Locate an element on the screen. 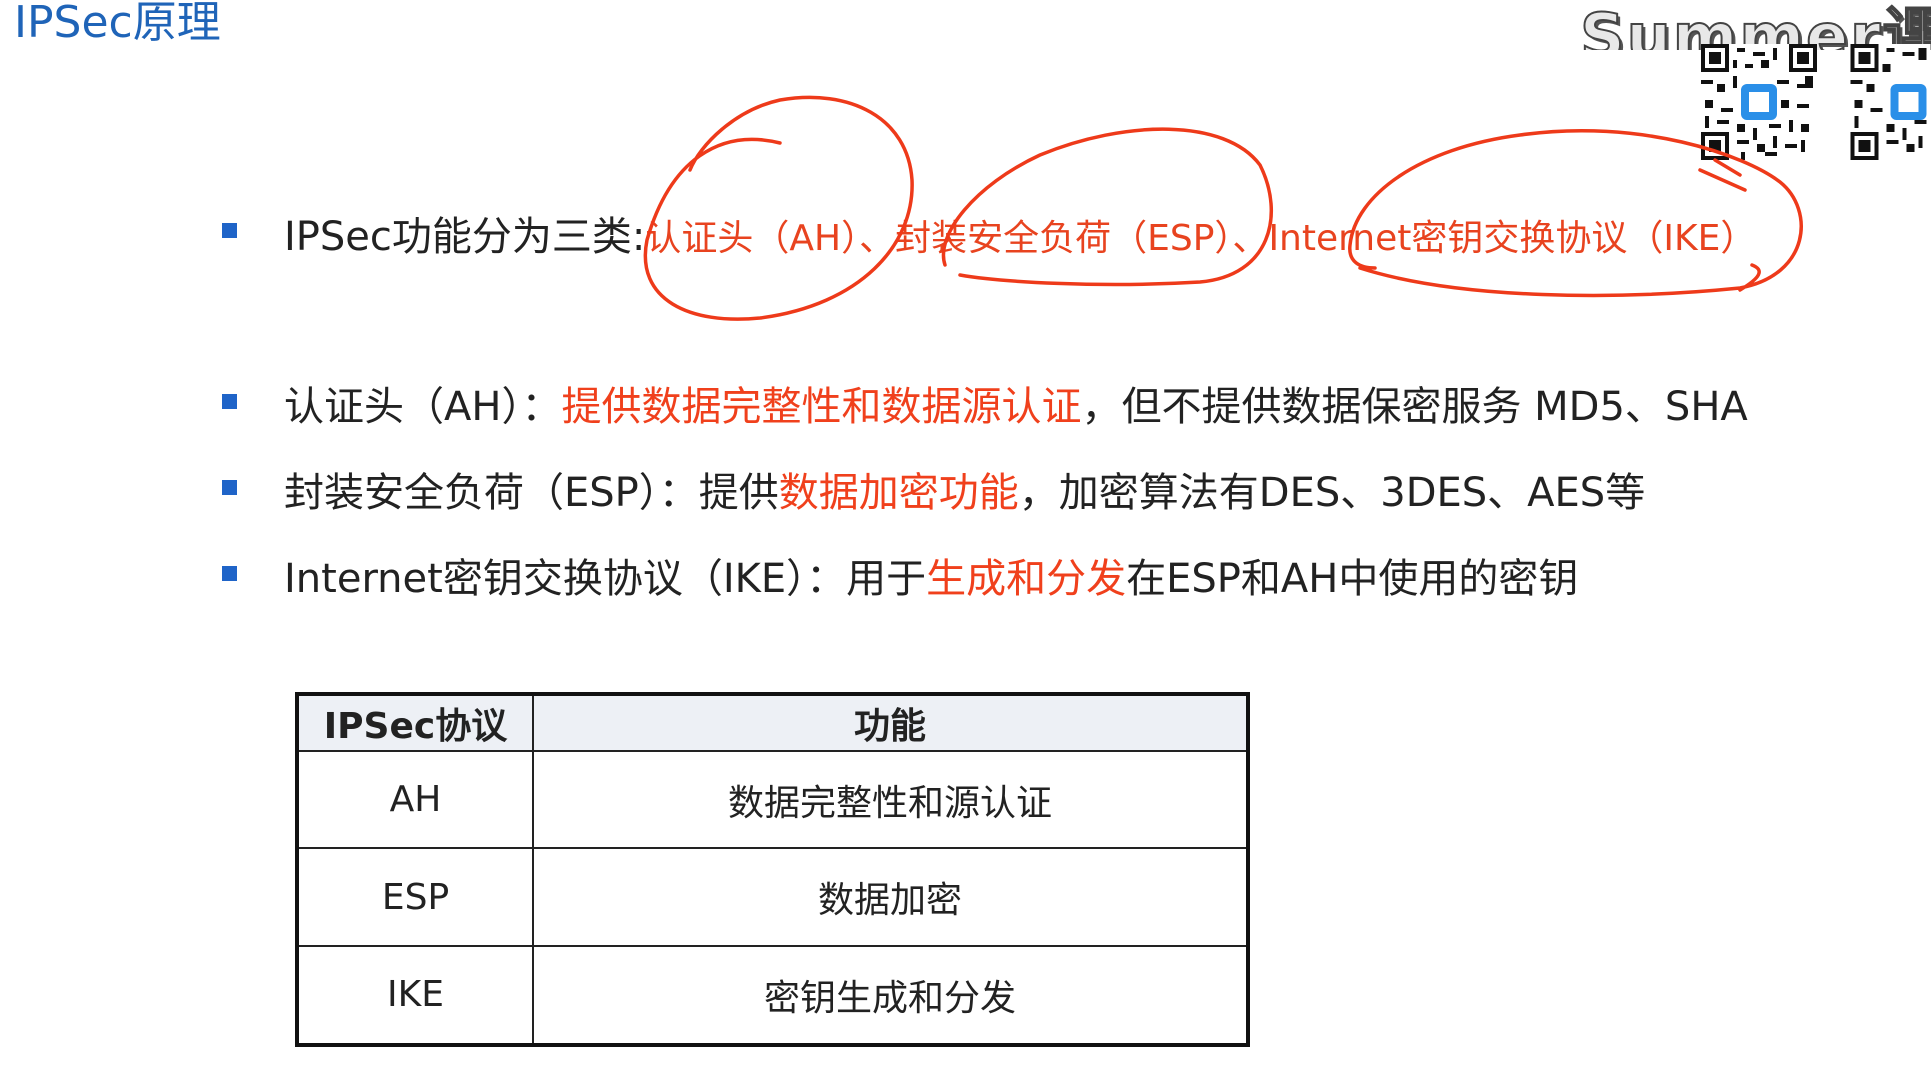 The width and height of the screenshot is (1931, 1090). line-highlight: 生成和分发 is located at coordinates (1026, 579).